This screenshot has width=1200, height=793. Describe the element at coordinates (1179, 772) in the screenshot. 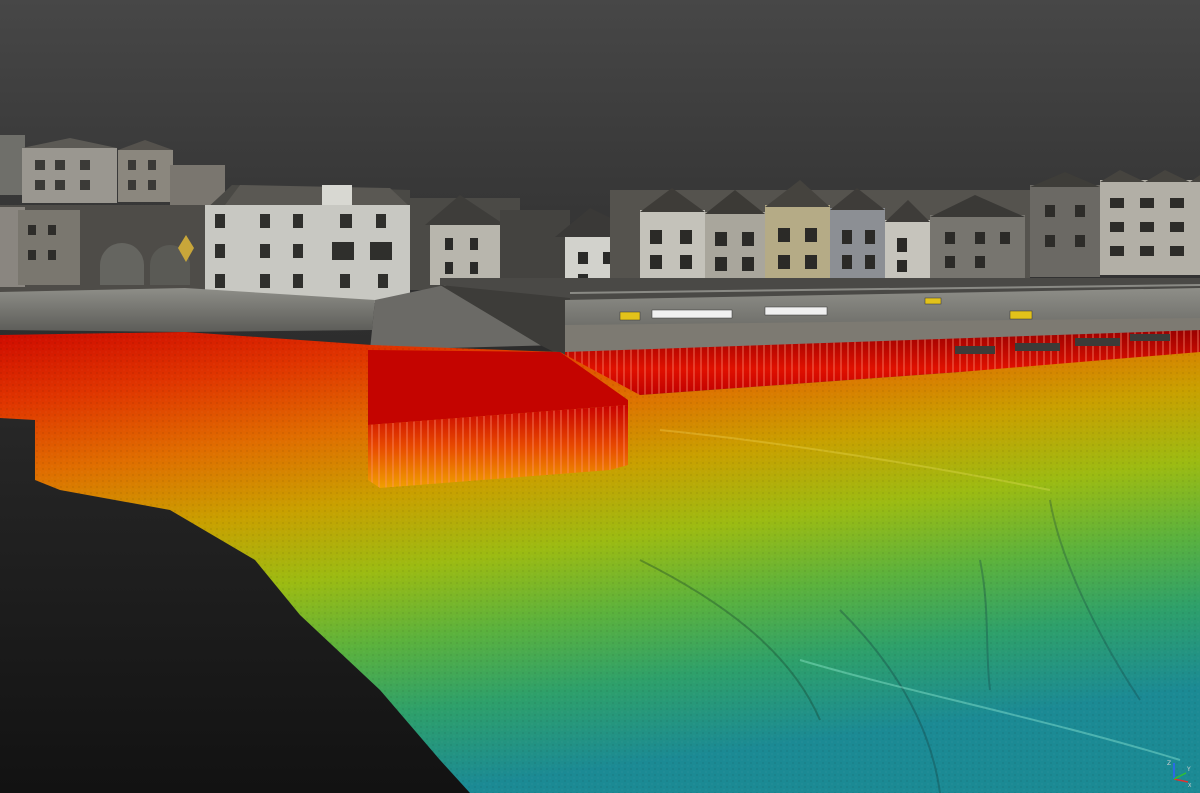

I see `axis-gizmo: Z Y X` at that location.